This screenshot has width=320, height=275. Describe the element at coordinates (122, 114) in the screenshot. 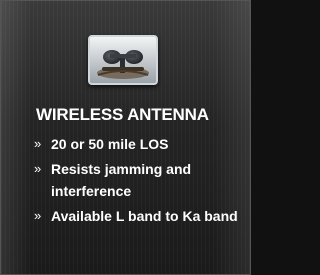

I see `product-title: WIRELESS ANTENNA` at that location.